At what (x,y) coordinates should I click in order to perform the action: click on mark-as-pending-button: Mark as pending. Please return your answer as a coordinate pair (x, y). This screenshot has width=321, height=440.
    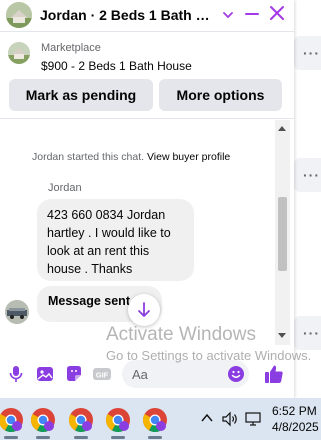
    Looking at the image, I should click on (81, 95).